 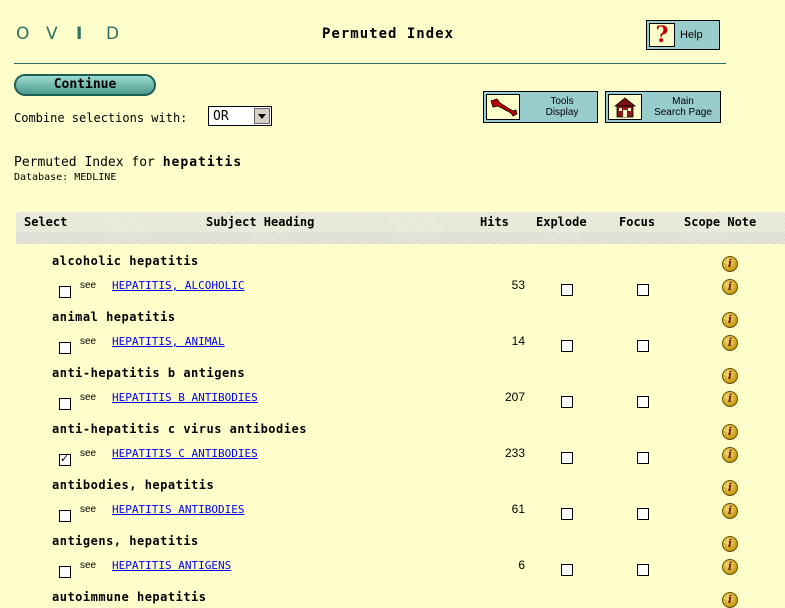 What do you see at coordinates (691, 35) in the screenshot?
I see `help-label: Help` at bounding box center [691, 35].